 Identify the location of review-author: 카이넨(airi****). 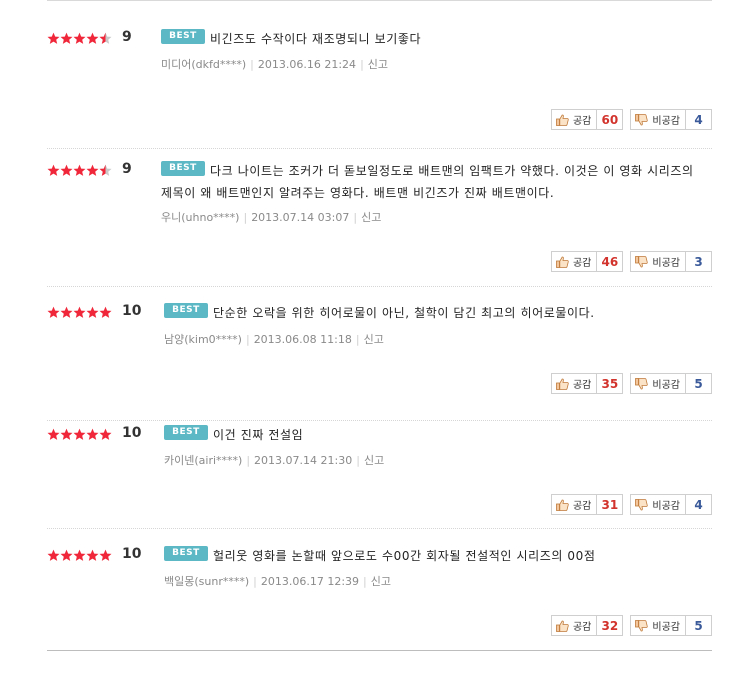
(203, 460).